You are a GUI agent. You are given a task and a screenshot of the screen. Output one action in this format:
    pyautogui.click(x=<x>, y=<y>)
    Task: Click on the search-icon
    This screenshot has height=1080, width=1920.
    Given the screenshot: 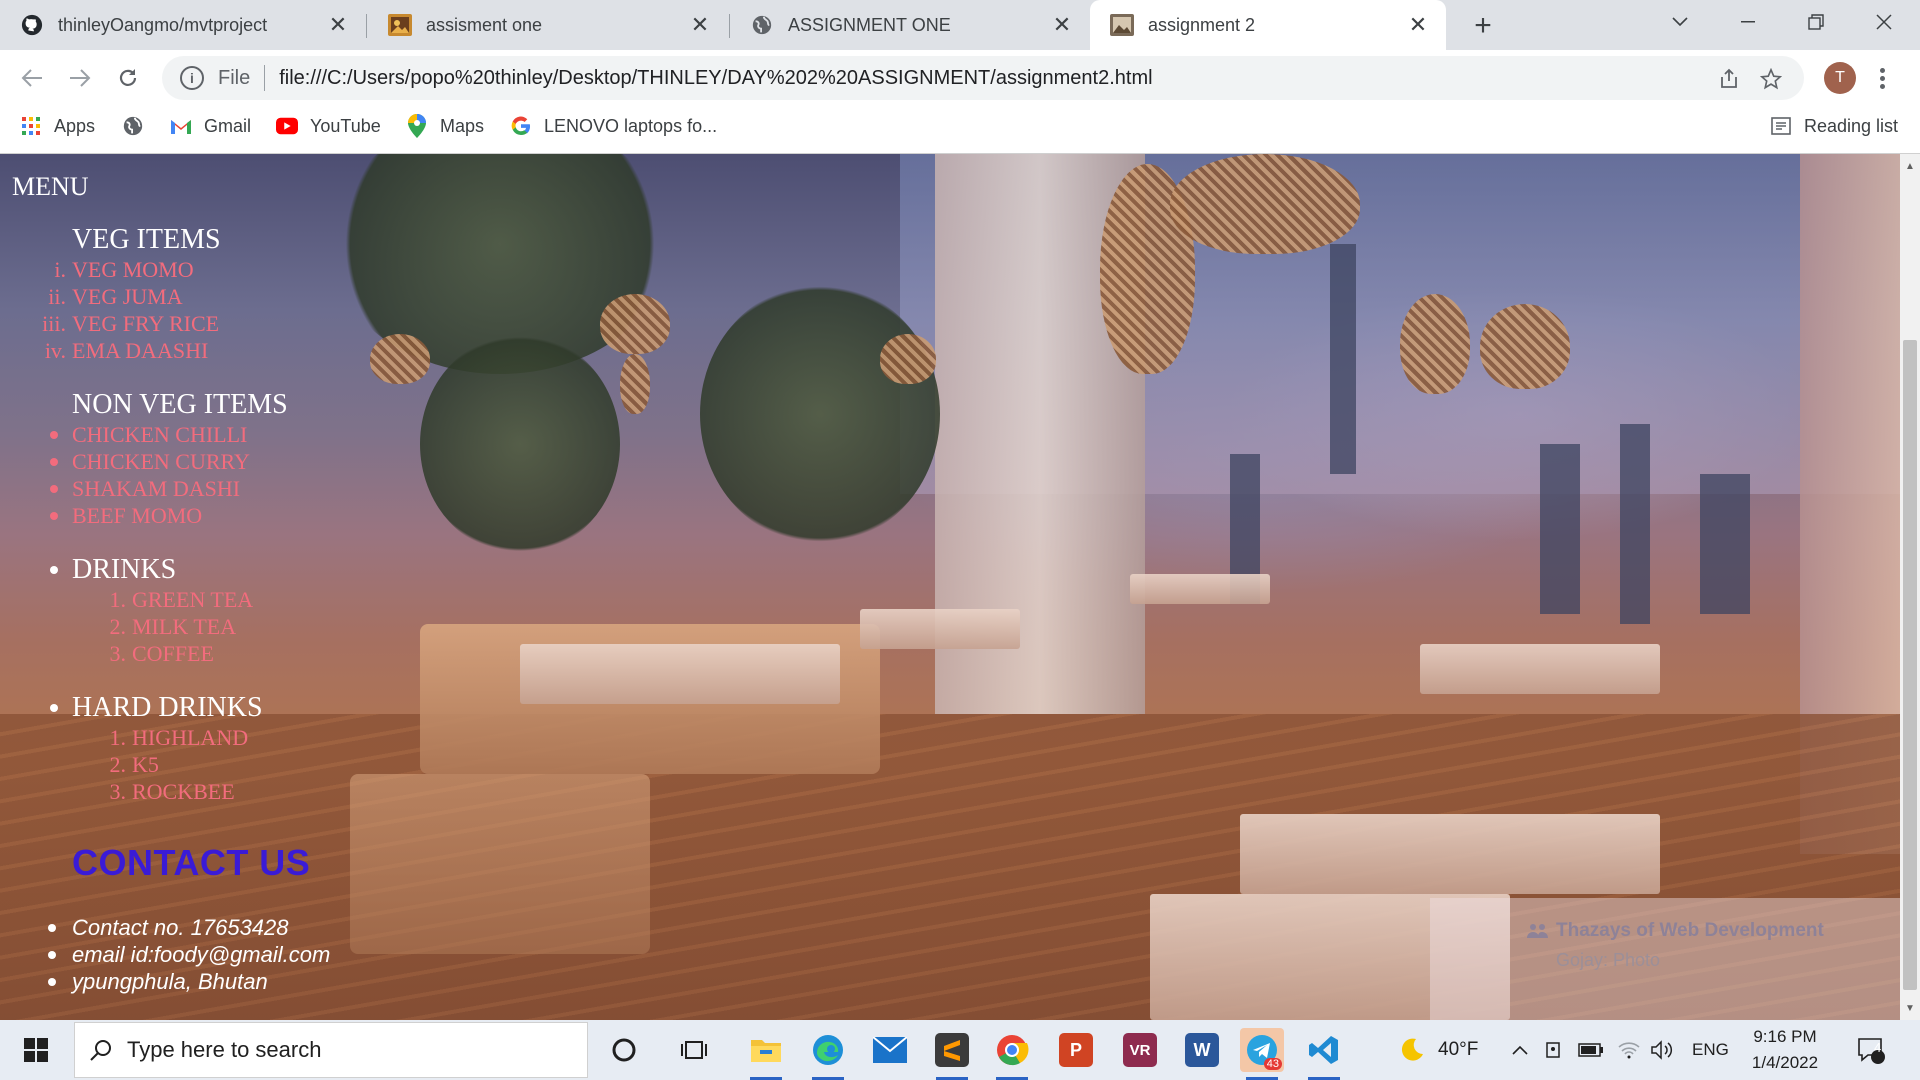 What is the action you would take?
    pyautogui.click(x=101, y=1050)
    